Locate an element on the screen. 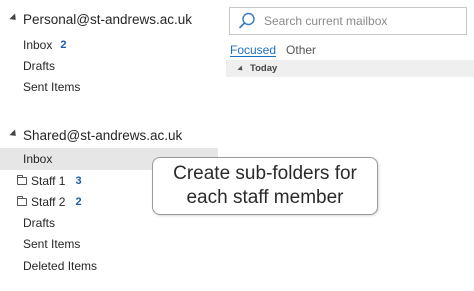 This screenshot has width=474, height=291. search-input is located at coordinates (359, 21).